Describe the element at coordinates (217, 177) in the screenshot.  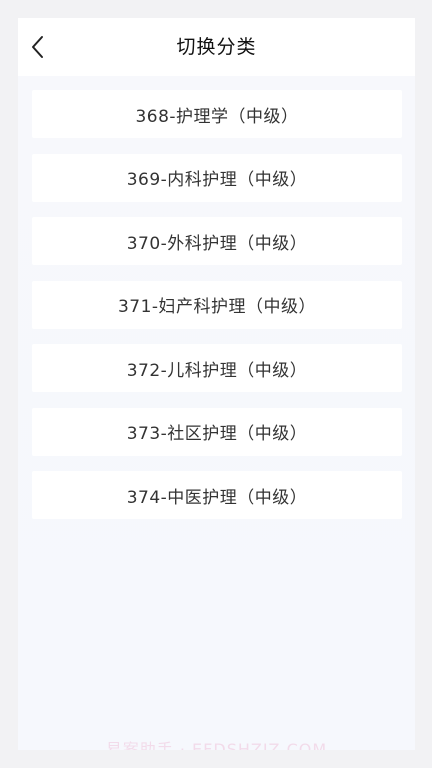
I see `category-item-369: 369-内科护理（中级）` at that location.